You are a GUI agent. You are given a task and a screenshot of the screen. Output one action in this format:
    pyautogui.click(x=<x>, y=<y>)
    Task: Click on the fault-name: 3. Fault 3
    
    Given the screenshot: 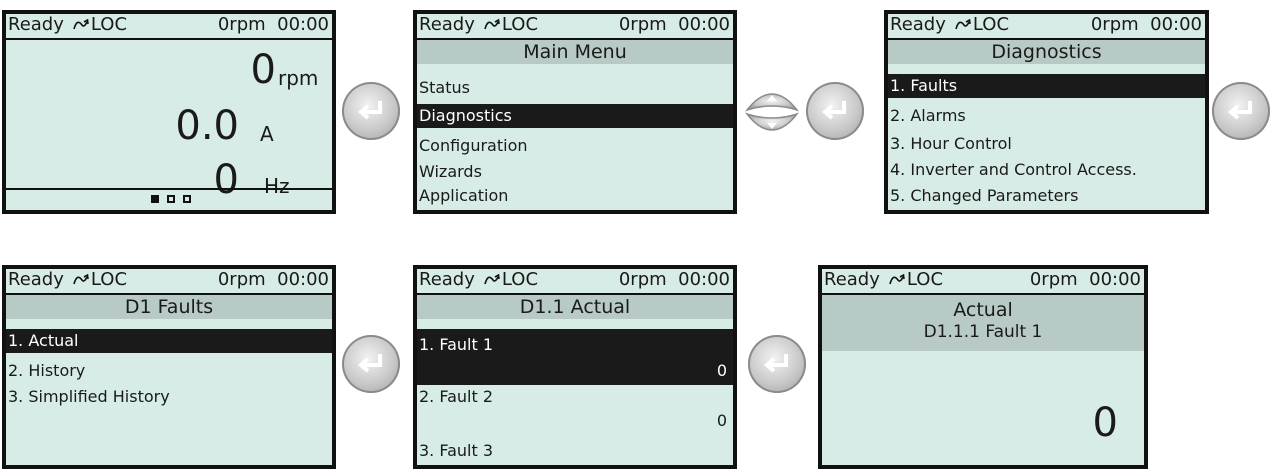 What is the action you would take?
    pyautogui.click(x=456, y=450)
    